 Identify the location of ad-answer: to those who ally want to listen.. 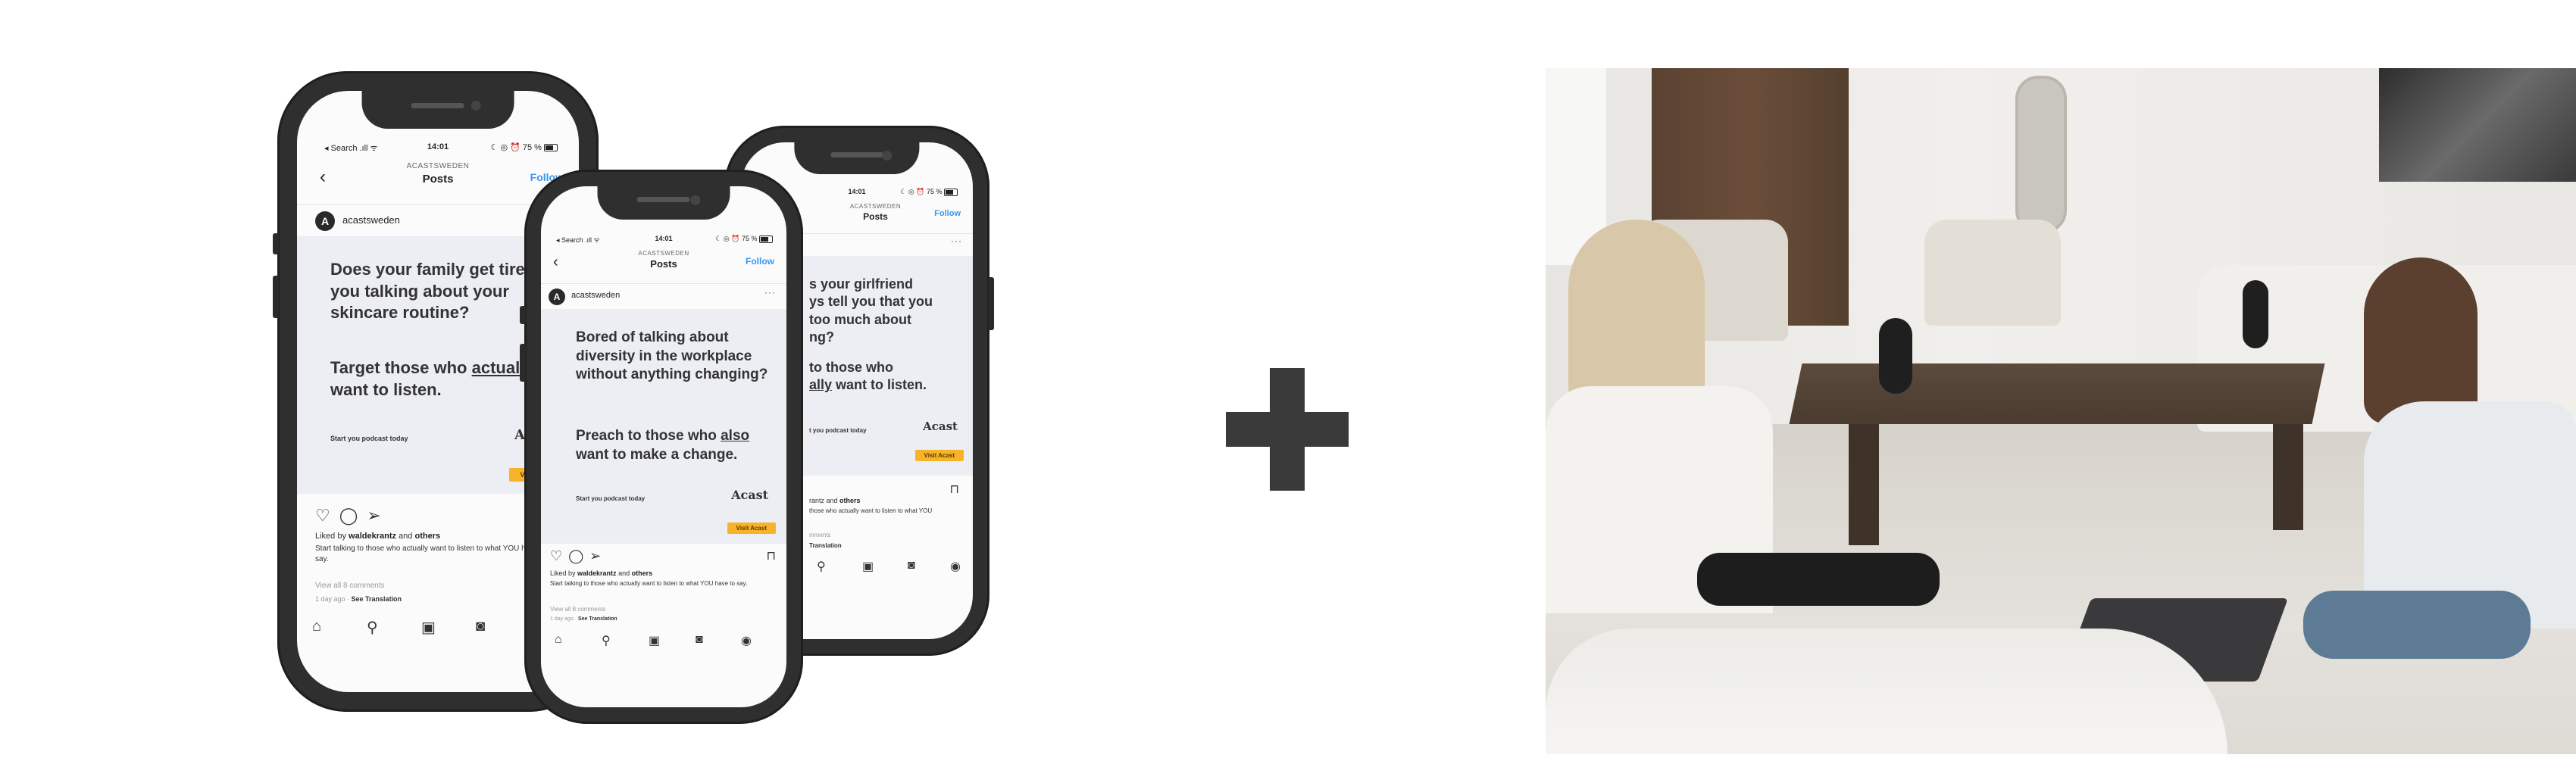
(868, 376).